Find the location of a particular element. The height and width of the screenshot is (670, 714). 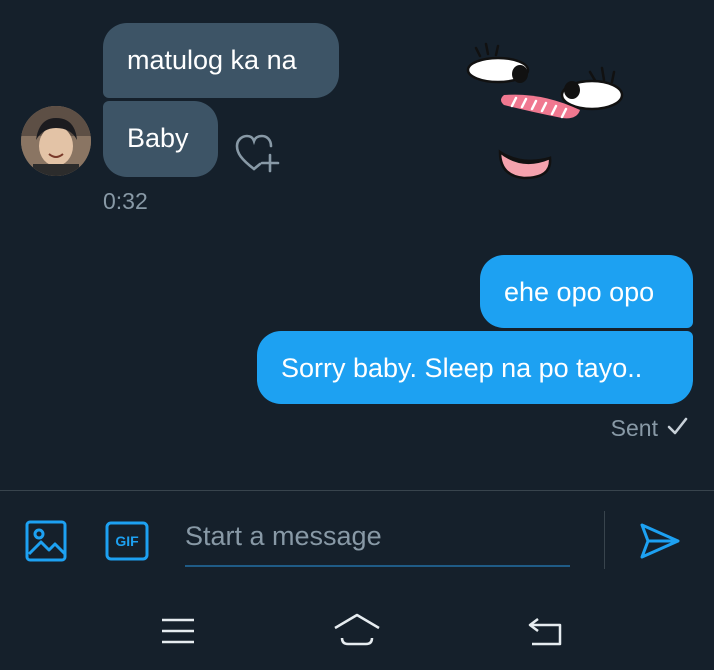

incoming-message: Baby is located at coordinates (160, 139).